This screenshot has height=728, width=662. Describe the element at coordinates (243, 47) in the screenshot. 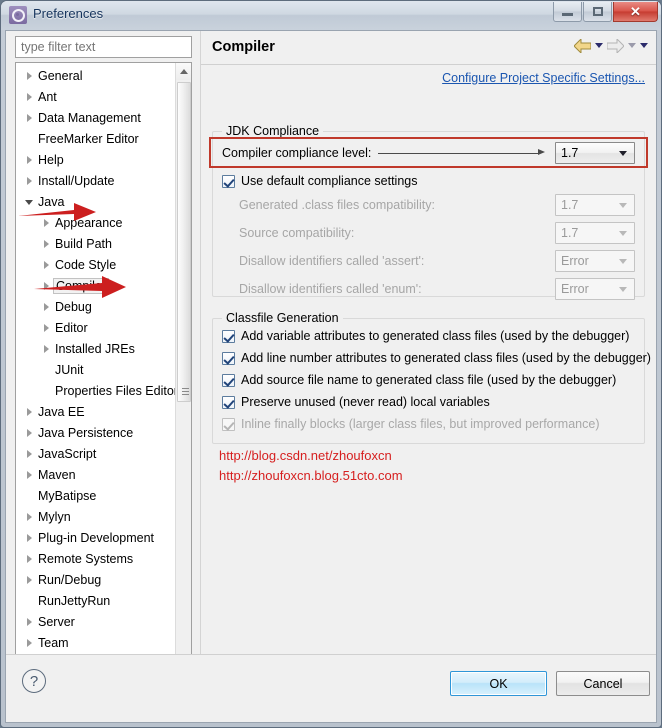

I see `page-title: Compiler` at that location.